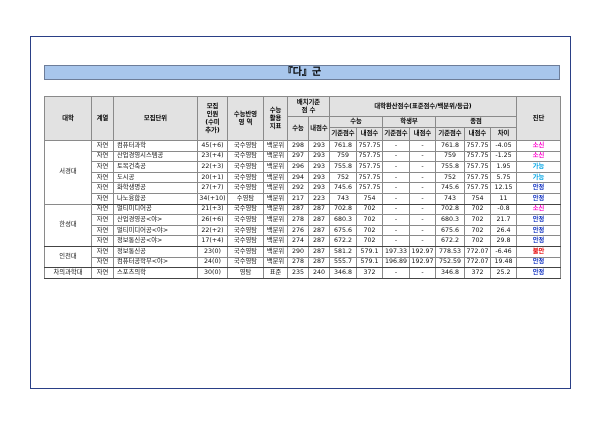 This screenshot has height=424, width=600. I want to click on col-total-diff: 차이, so click(503, 134).